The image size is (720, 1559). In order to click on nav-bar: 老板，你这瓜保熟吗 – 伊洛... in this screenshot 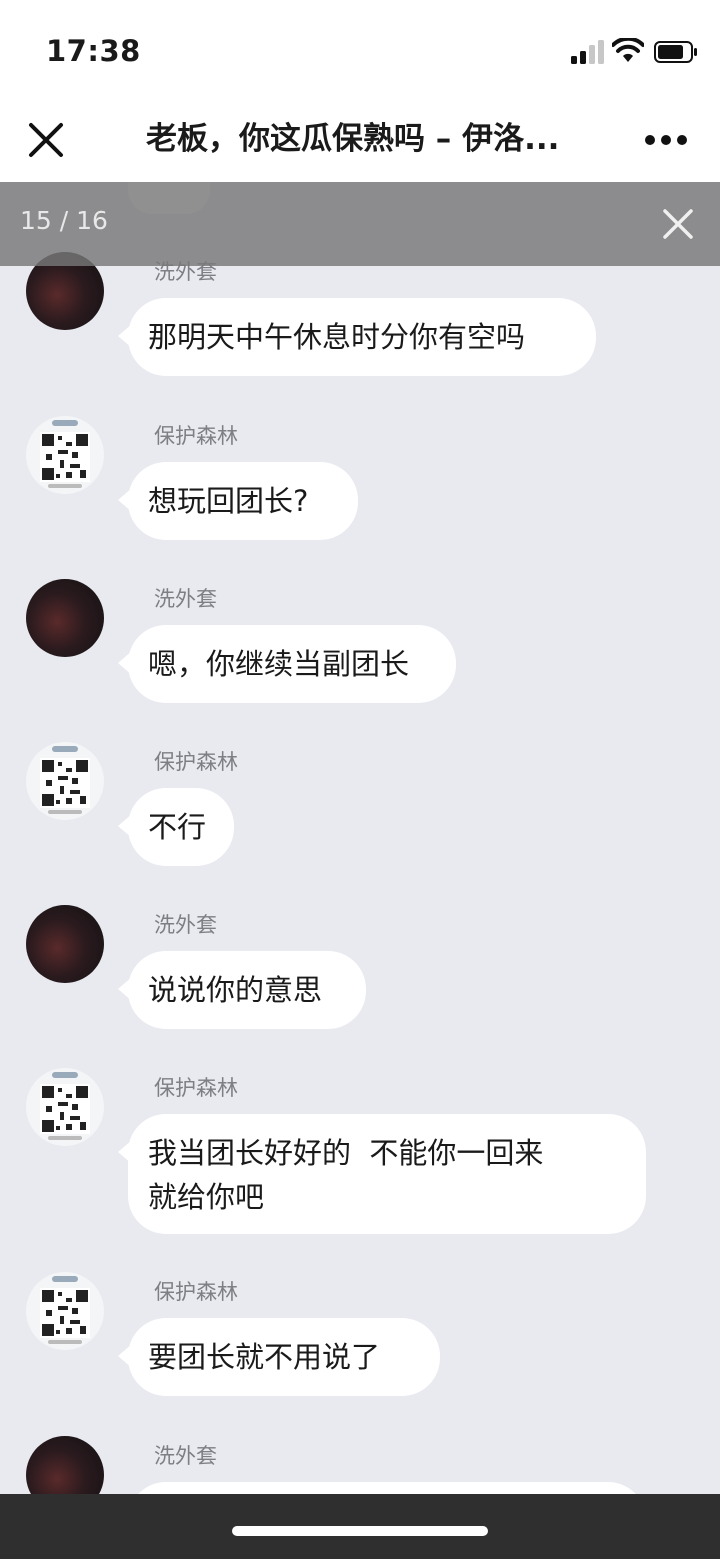, I will do `click(360, 141)`.